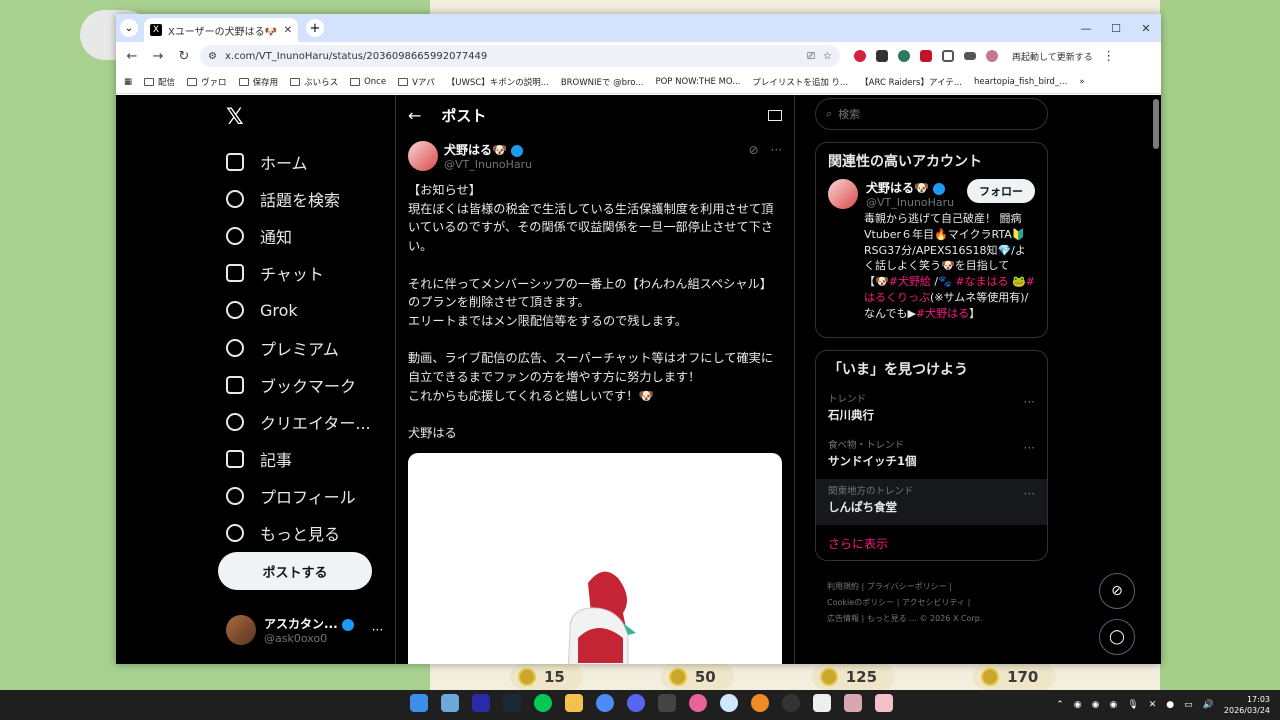 The height and width of the screenshot is (720, 1280). Describe the element at coordinates (298, 533) in the screenshot. I see `nav-more: もっと見る` at that location.